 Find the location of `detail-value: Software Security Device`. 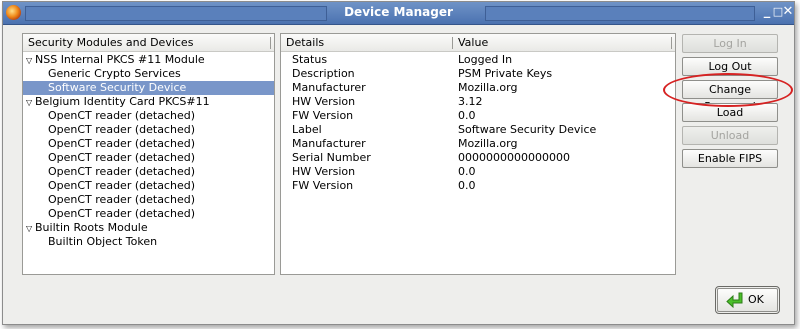

detail-value: Software Security Device is located at coordinates (527, 129).